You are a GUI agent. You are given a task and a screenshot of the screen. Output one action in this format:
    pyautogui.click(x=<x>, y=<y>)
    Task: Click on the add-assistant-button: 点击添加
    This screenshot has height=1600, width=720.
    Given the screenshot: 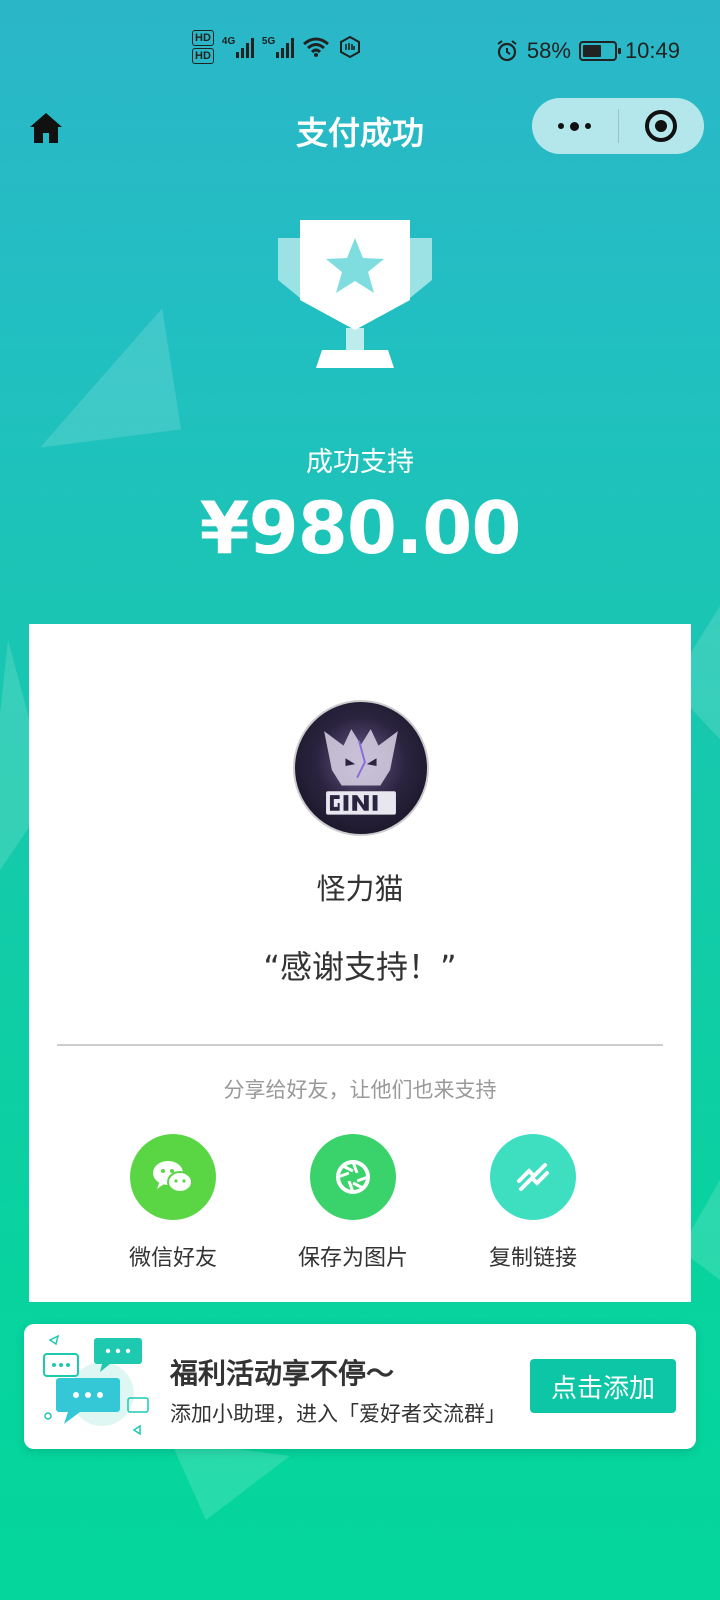 What is the action you would take?
    pyautogui.click(x=603, y=1386)
    